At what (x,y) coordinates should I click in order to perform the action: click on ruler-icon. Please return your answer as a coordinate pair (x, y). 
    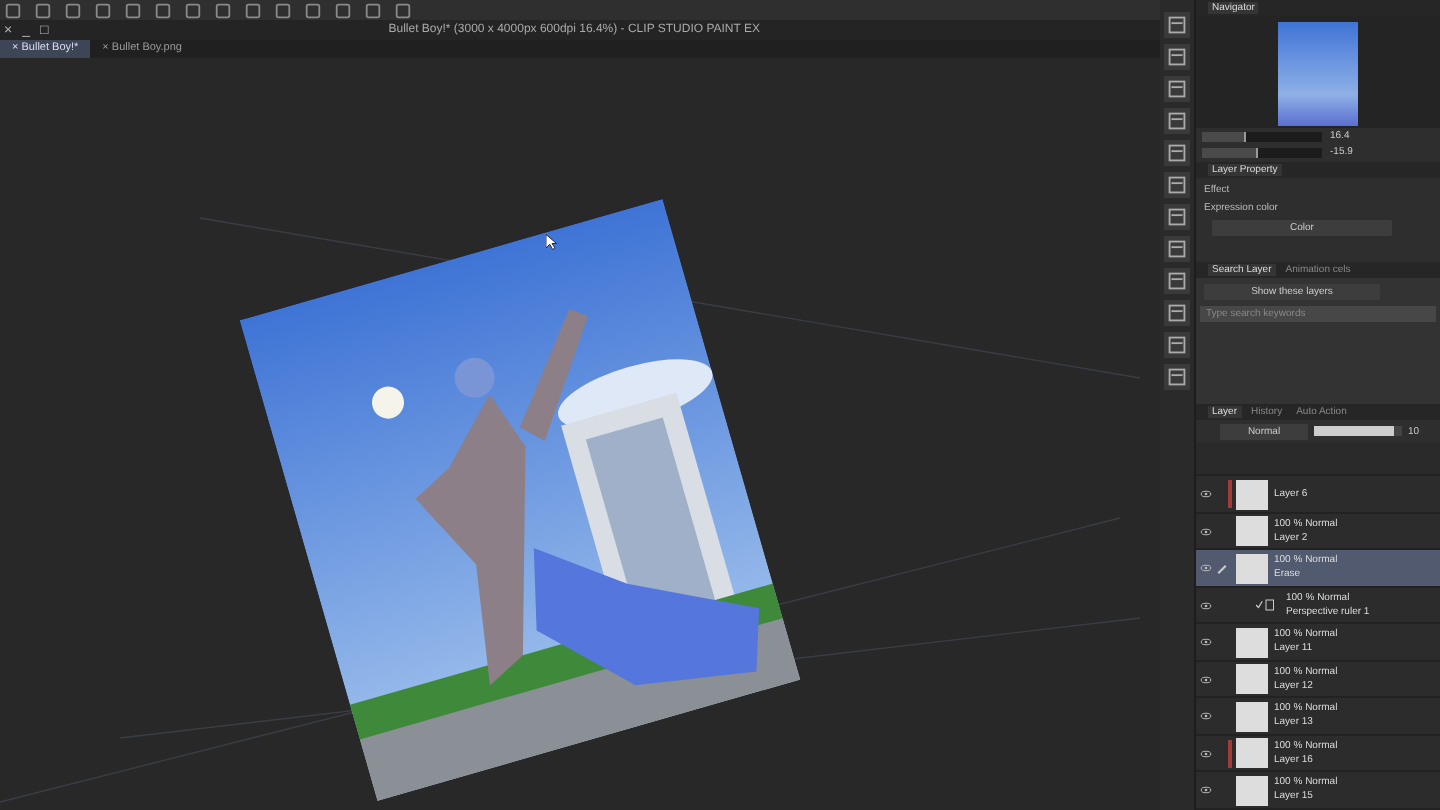
    Looking at the image, I should click on (1266, 605).